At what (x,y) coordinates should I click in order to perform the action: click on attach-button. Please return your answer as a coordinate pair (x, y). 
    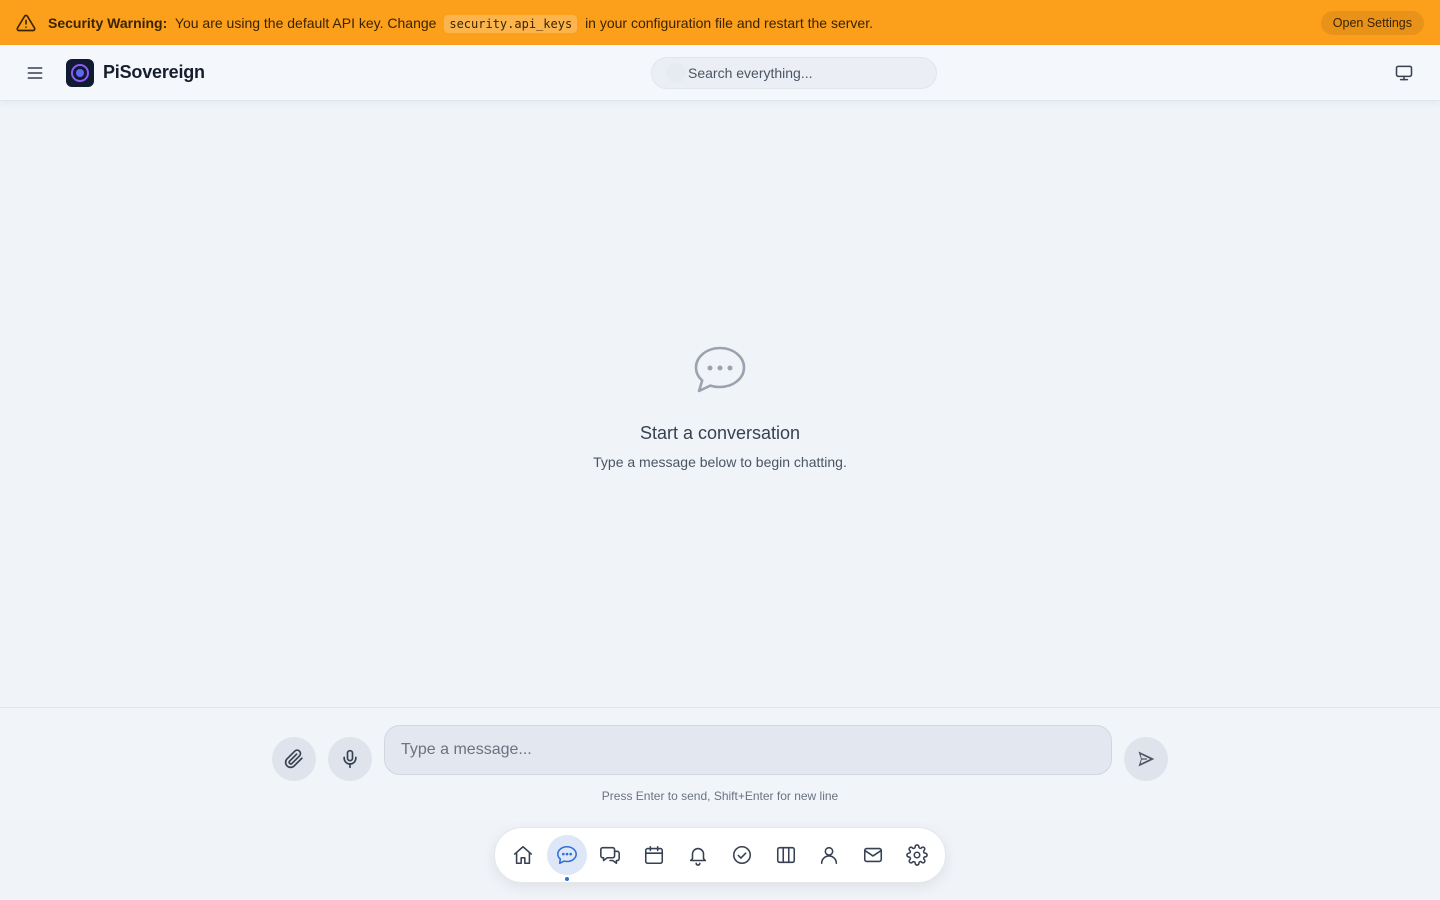
    Looking at the image, I should click on (294, 759).